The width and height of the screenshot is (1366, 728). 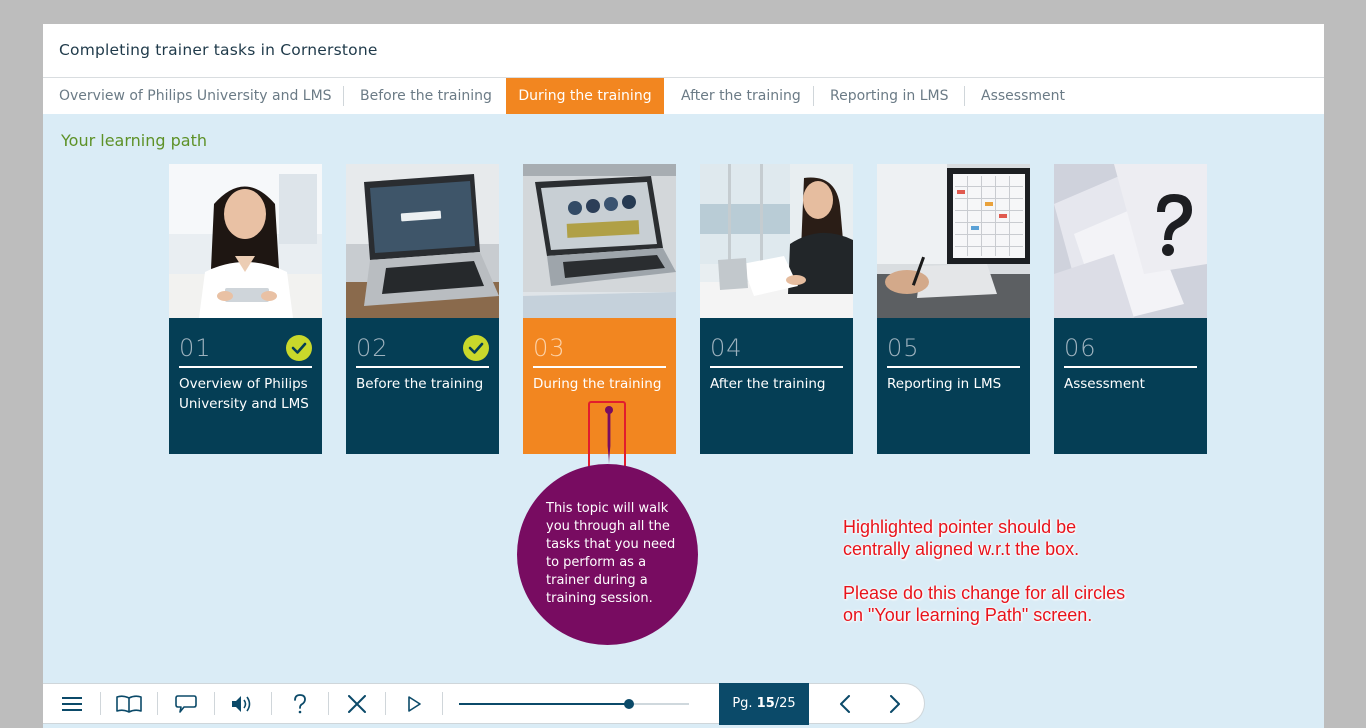 I want to click on section-title: Your learning path, so click(x=134, y=140).